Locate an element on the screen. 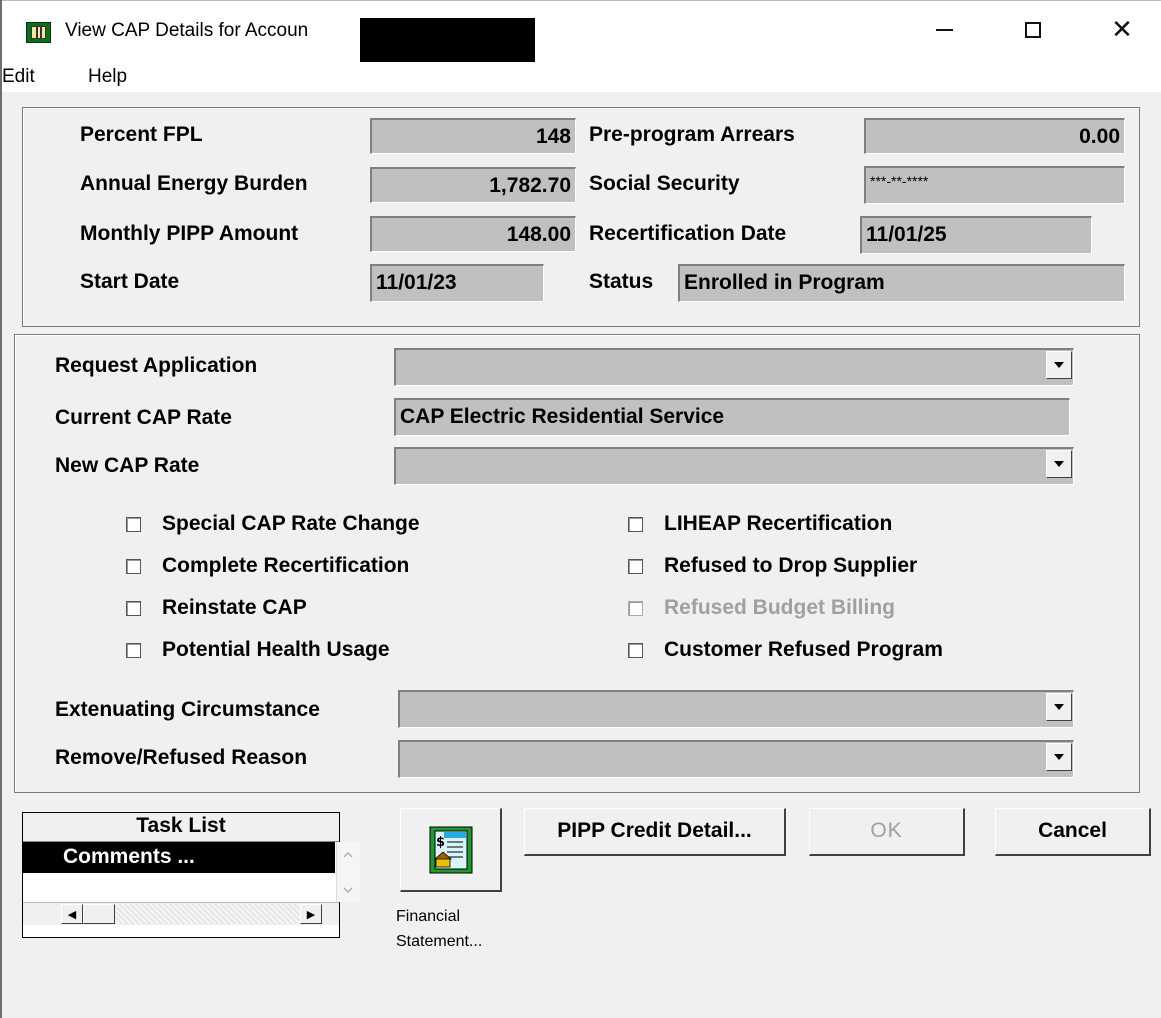  annual-energy-burden-field: 1,782.70 is located at coordinates (473, 185).